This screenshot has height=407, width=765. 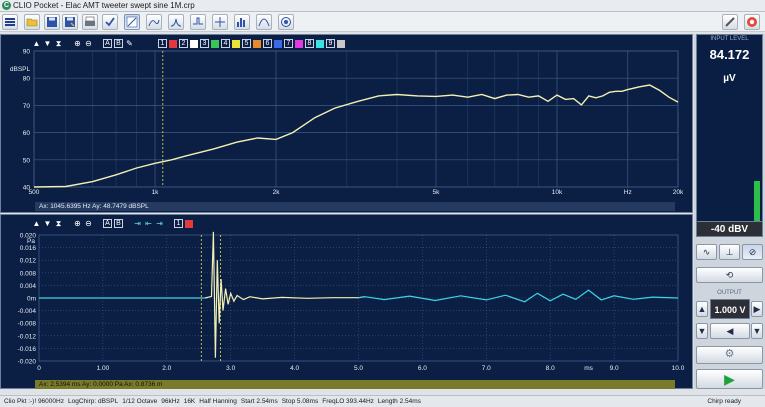 I want to click on window-marker-button: ⇥, so click(x=159, y=223).